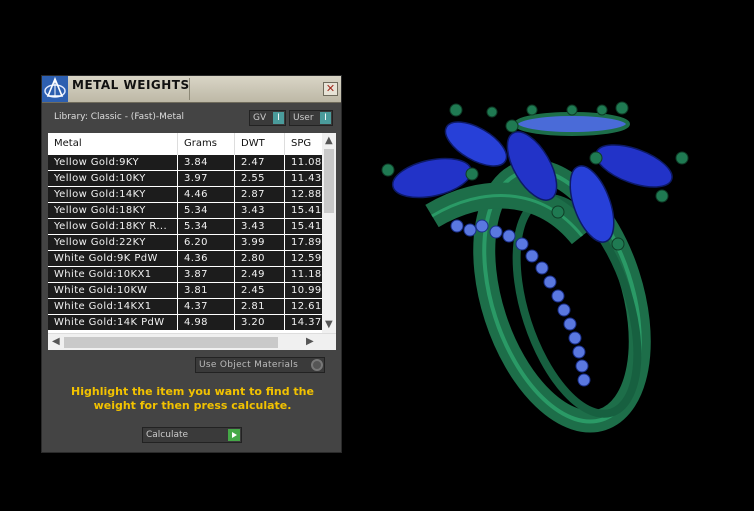 This screenshot has height=511, width=754. What do you see at coordinates (260, 118) in the screenshot?
I see `gv-toggle-label: GV` at bounding box center [260, 118].